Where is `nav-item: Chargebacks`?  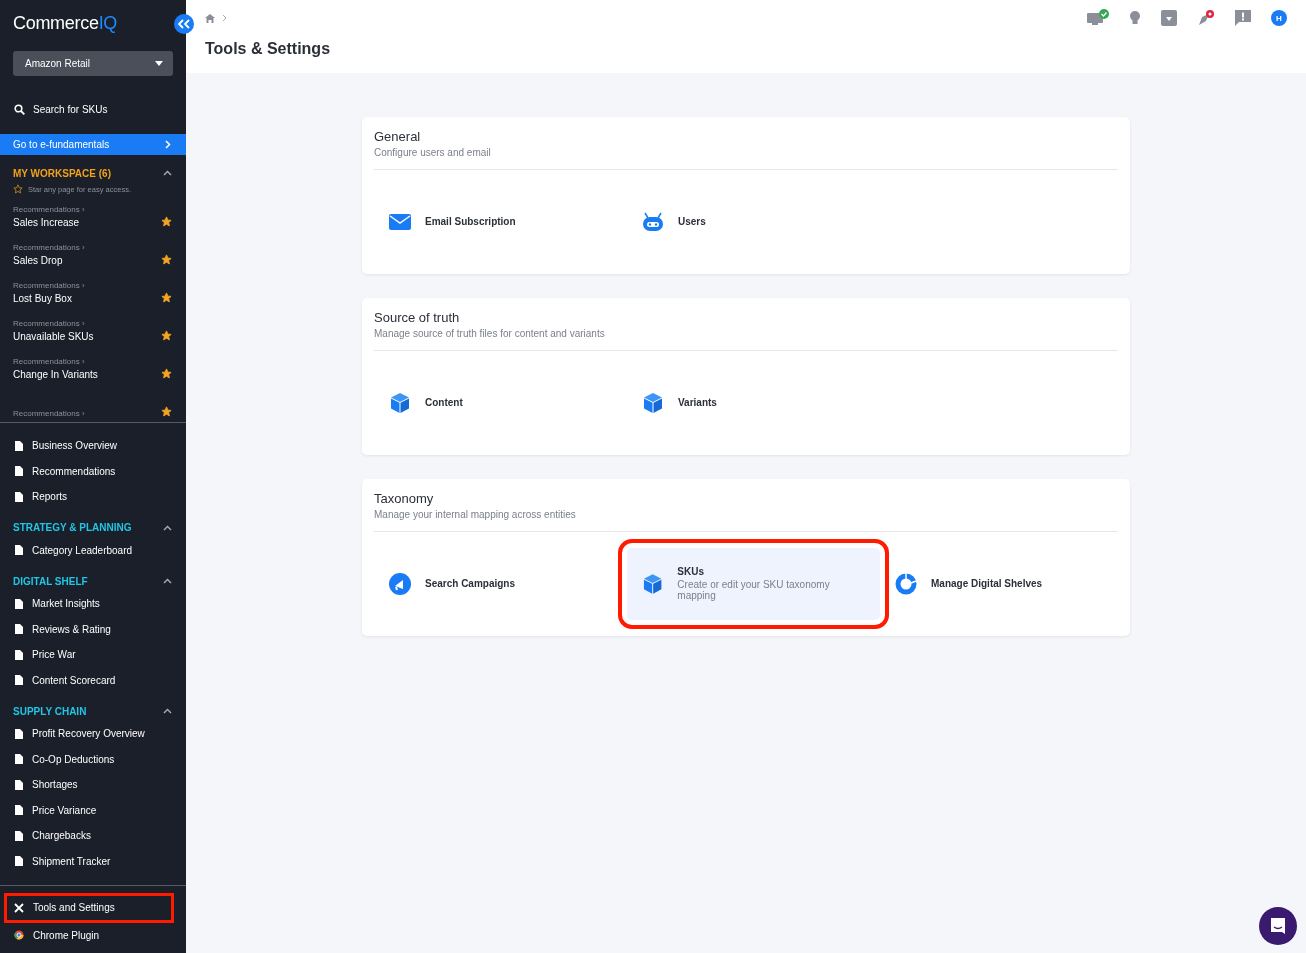
nav-item: Chargebacks is located at coordinates (89, 836).